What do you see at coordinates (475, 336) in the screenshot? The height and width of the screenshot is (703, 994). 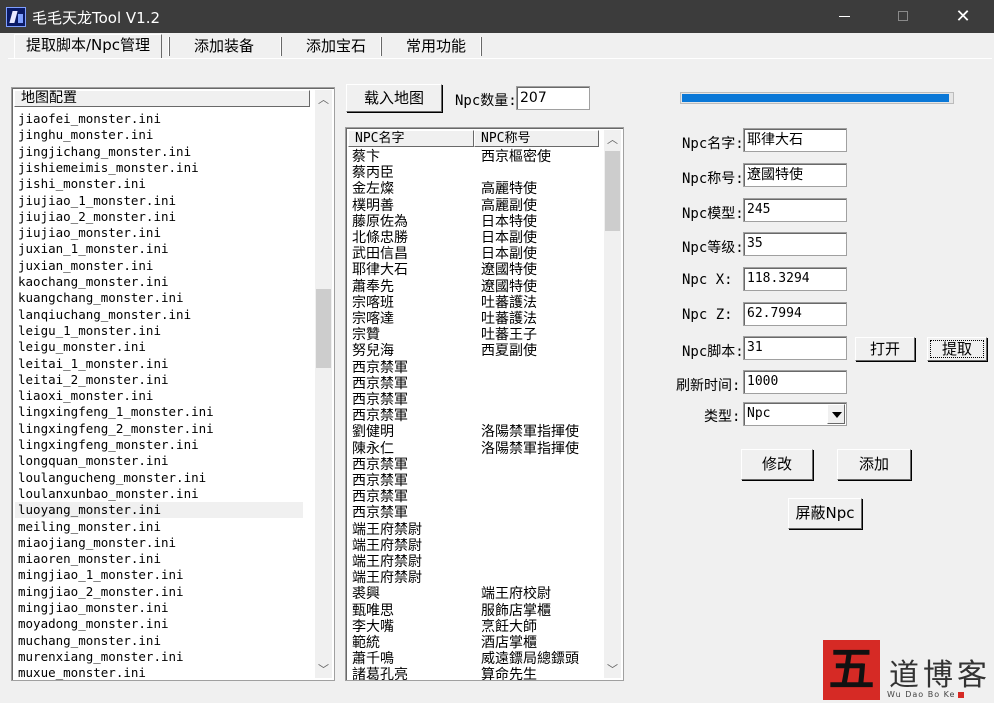 I see `npc-table-row: 宗贊 吐蕃王子` at bounding box center [475, 336].